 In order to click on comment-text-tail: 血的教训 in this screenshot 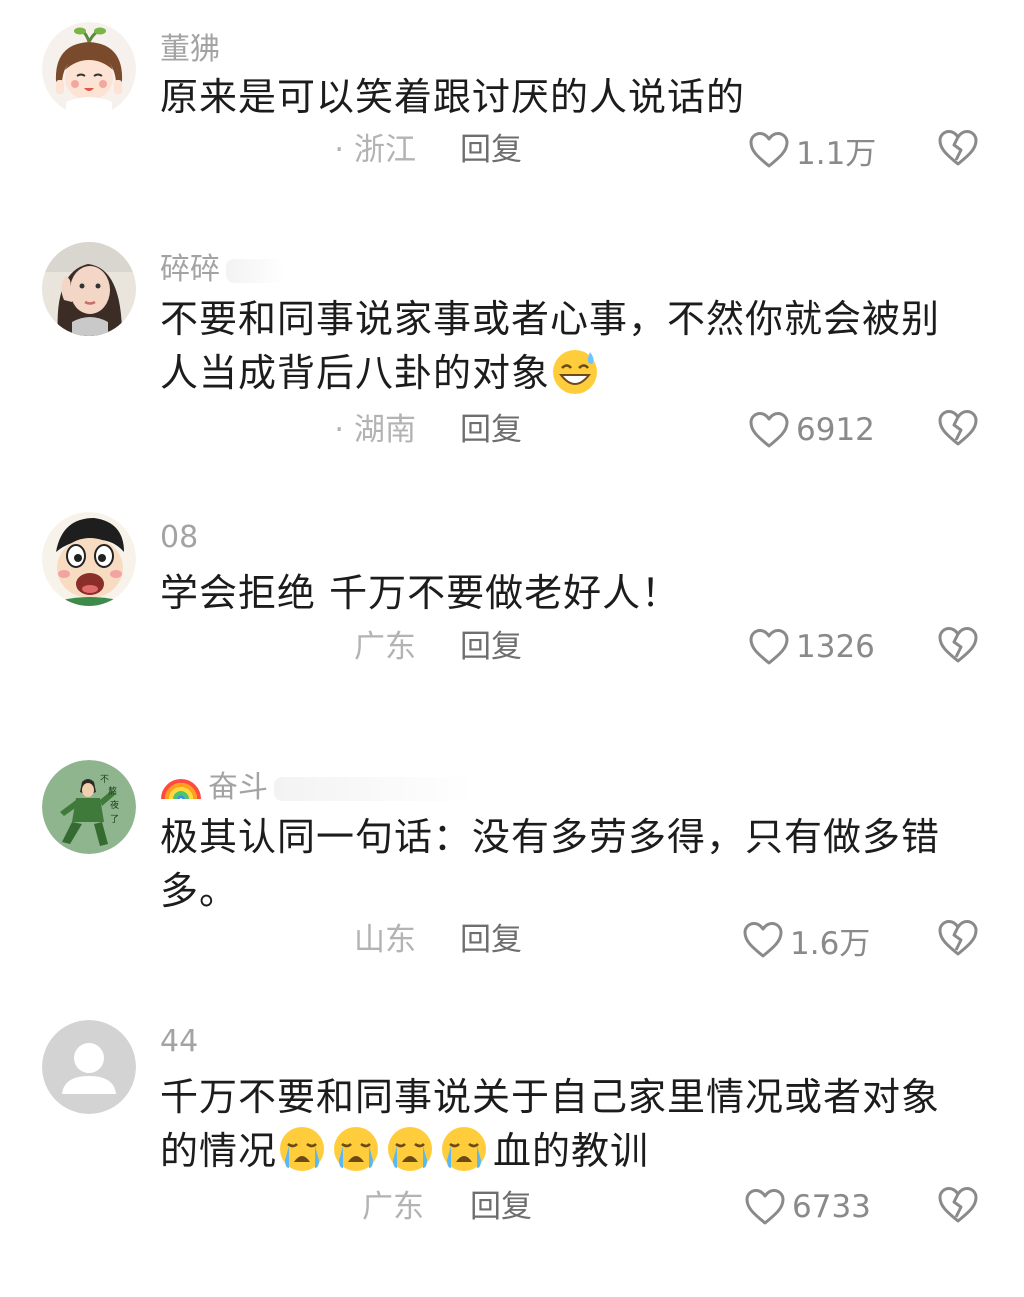, I will do `click(571, 1151)`.